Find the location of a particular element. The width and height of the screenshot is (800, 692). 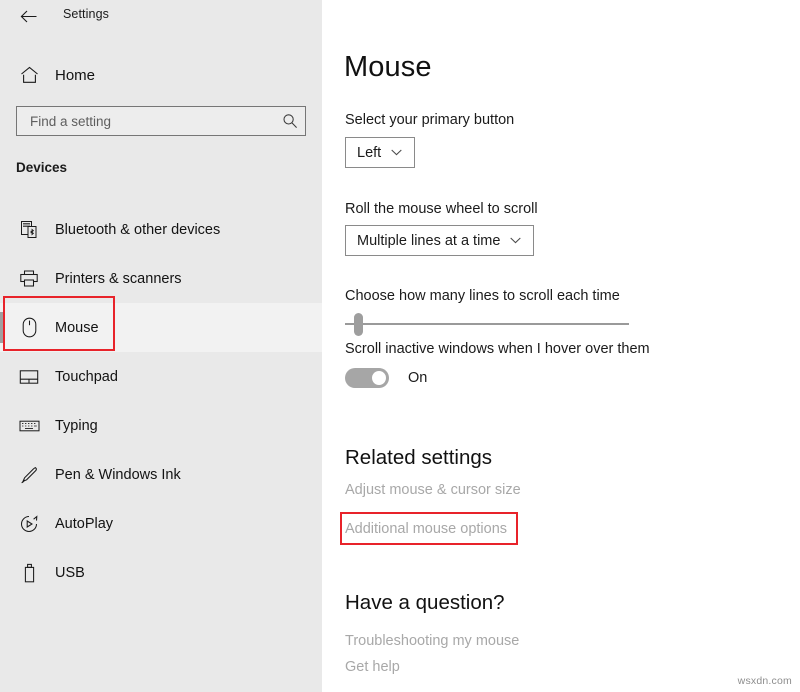

sidebar-item-touchpad-label: Touchpad is located at coordinates (86, 376).